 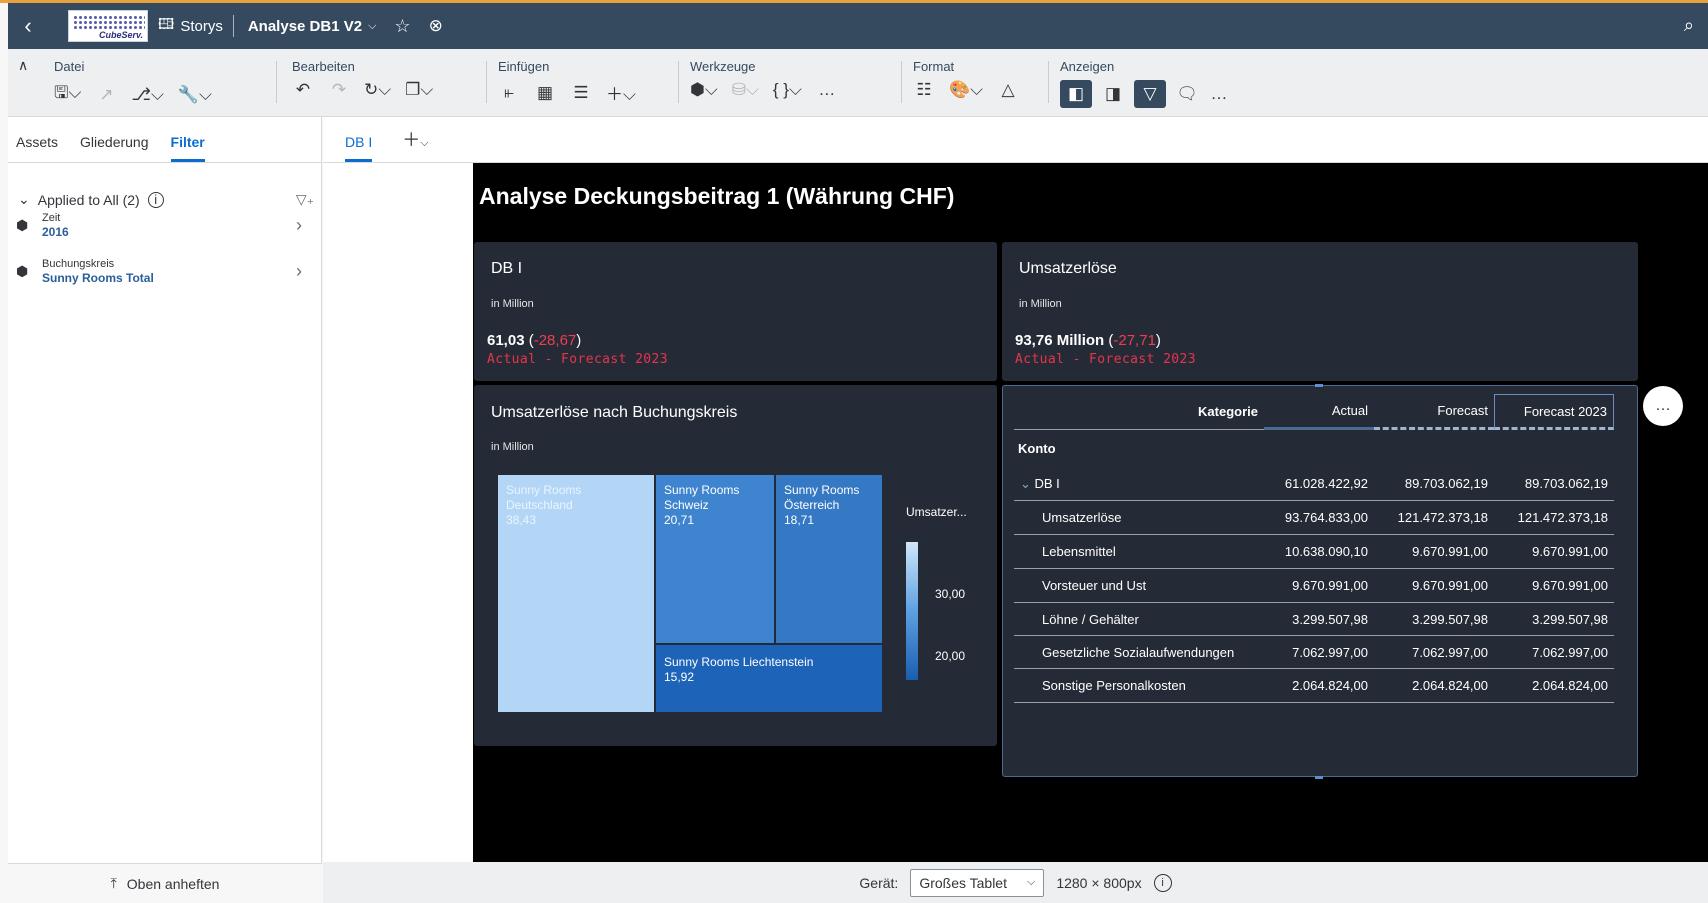 I want to click on filter-value: Sunny Rooms Total, so click(x=98, y=278).